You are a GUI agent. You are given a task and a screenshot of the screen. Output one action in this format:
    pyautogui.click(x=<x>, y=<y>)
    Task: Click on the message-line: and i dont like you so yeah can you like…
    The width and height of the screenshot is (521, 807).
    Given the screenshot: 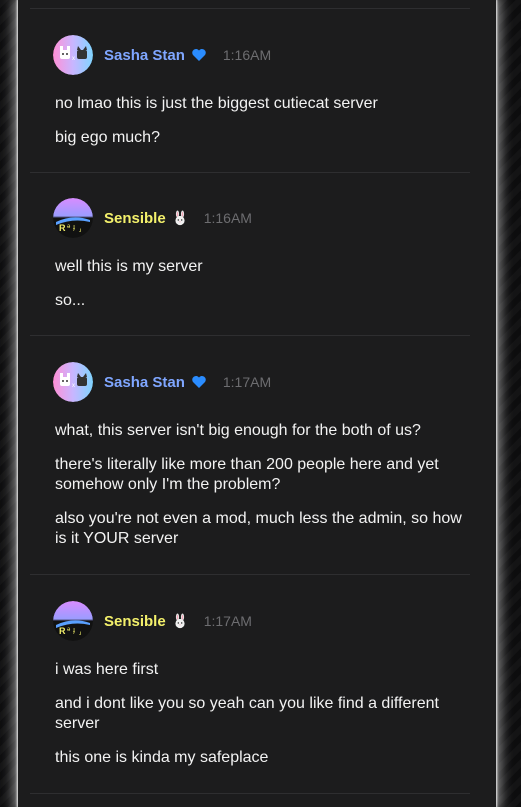 What is the action you would take?
    pyautogui.click(x=247, y=713)
    